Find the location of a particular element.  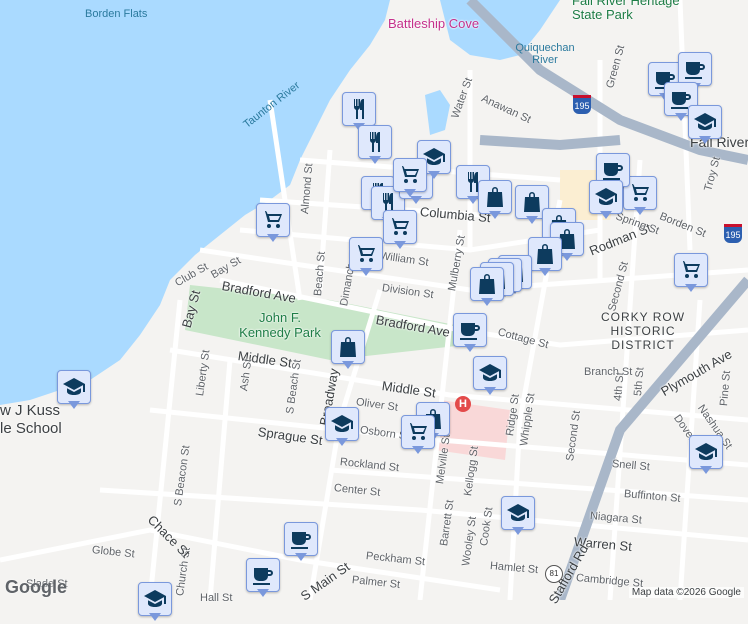

label-heritage-park: Fall River Heritage State Park is located at coordinates (632, 11).